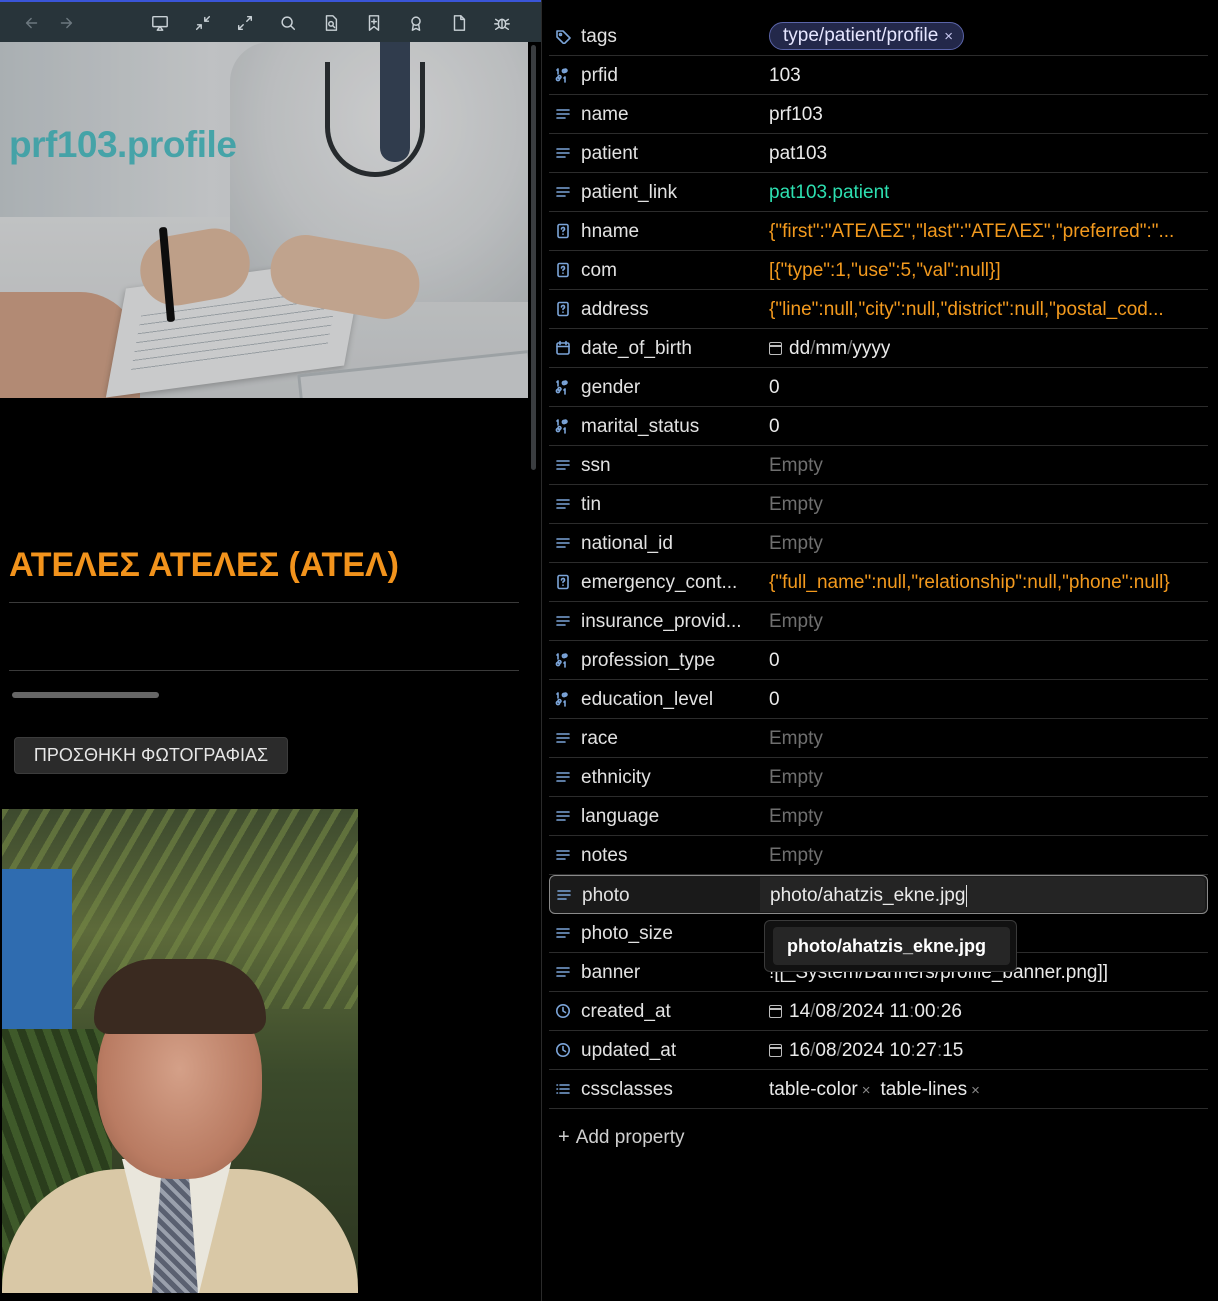 The image size is (1218, 1301). Describe the element at coordinates (599, 739) in the screenshot. I see `property-key: race` at that location.